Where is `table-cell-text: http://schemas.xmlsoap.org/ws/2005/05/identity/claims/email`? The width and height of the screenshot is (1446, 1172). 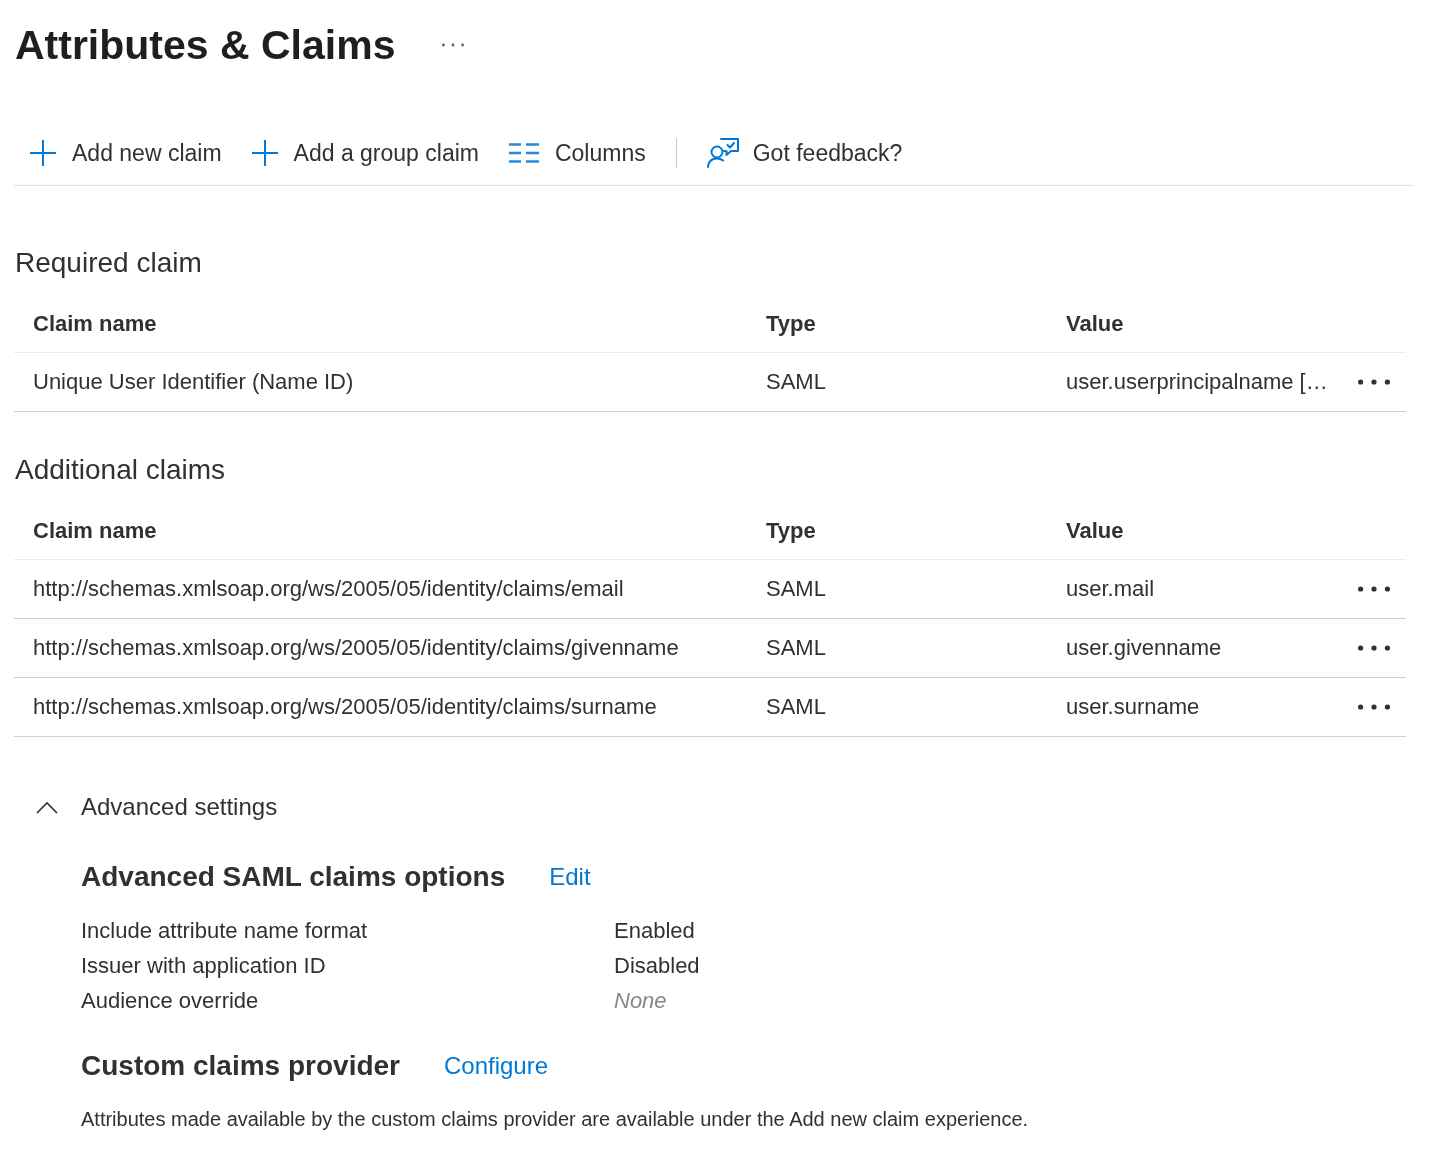 table-cell-text: http://schemas.xmlsoap.org/ws/2005/05/identity/claims/email is located at coordinates (328, 589).